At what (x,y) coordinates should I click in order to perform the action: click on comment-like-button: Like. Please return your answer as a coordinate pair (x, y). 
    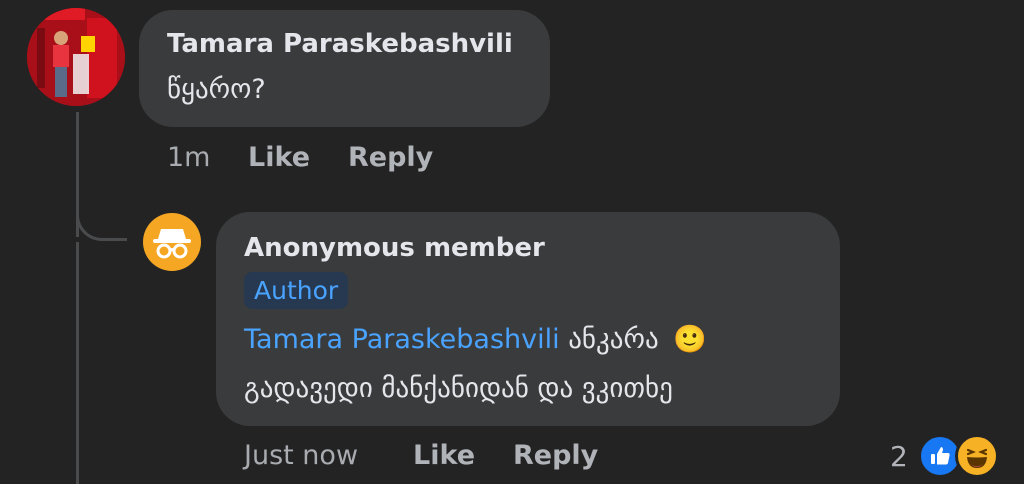
    Looking at the image, I should click on (279, 157).